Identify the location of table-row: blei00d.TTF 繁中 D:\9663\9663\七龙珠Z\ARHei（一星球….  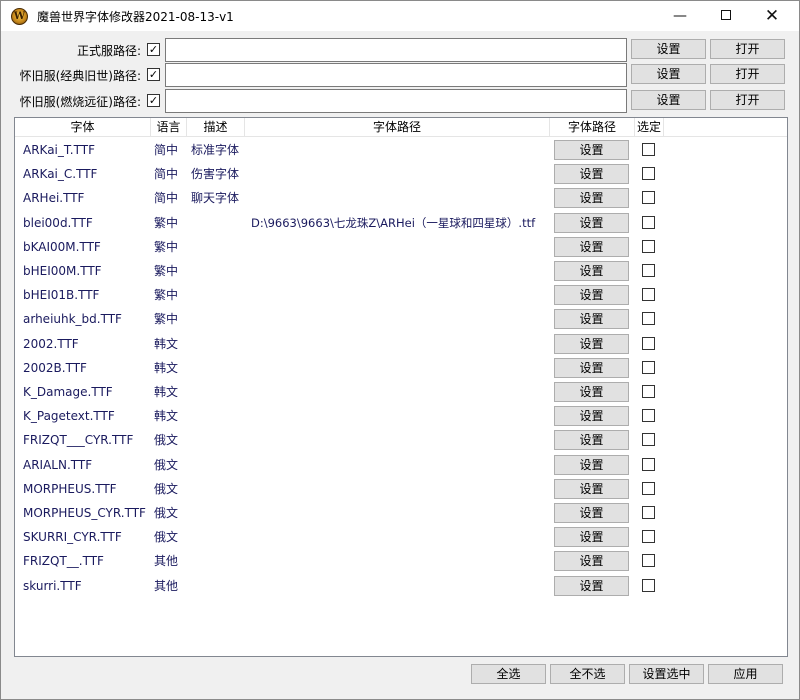
(401, 223).